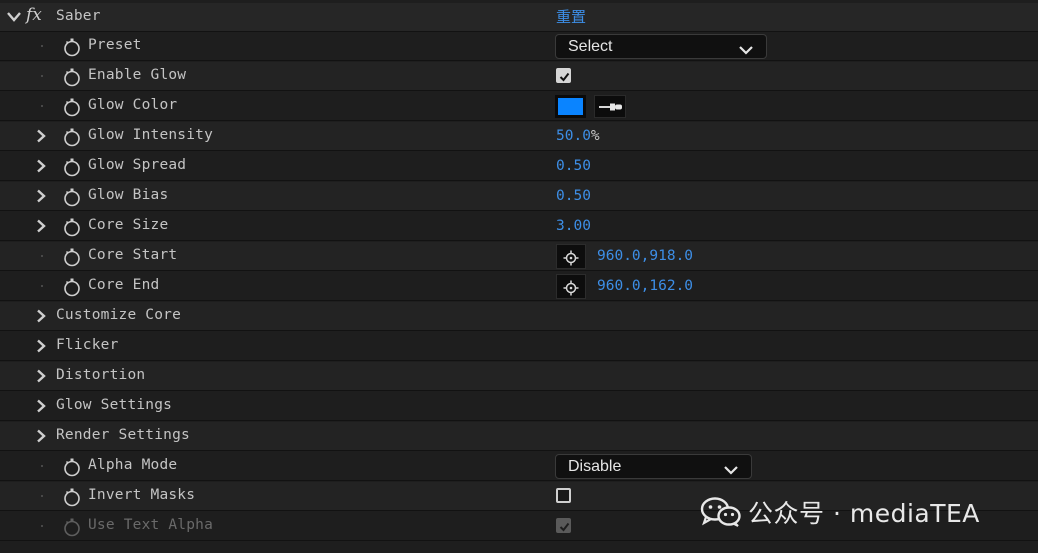 Image resolution: width=1038 pixels, height=553 pixels. What do you see at coordinates (573, 196) in the screenshot?
I see `glow-bias-value: 0.50` at bounding box center [573, 196].